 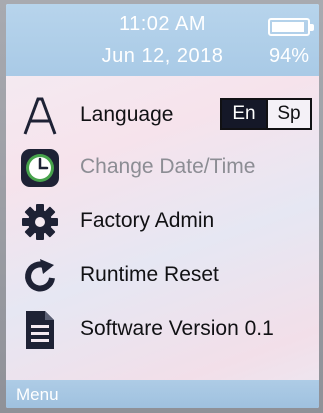 What do you see at coordinates (40, 222) in the screenshot?
I see `gear-icon` at bounding box center [40, 222].